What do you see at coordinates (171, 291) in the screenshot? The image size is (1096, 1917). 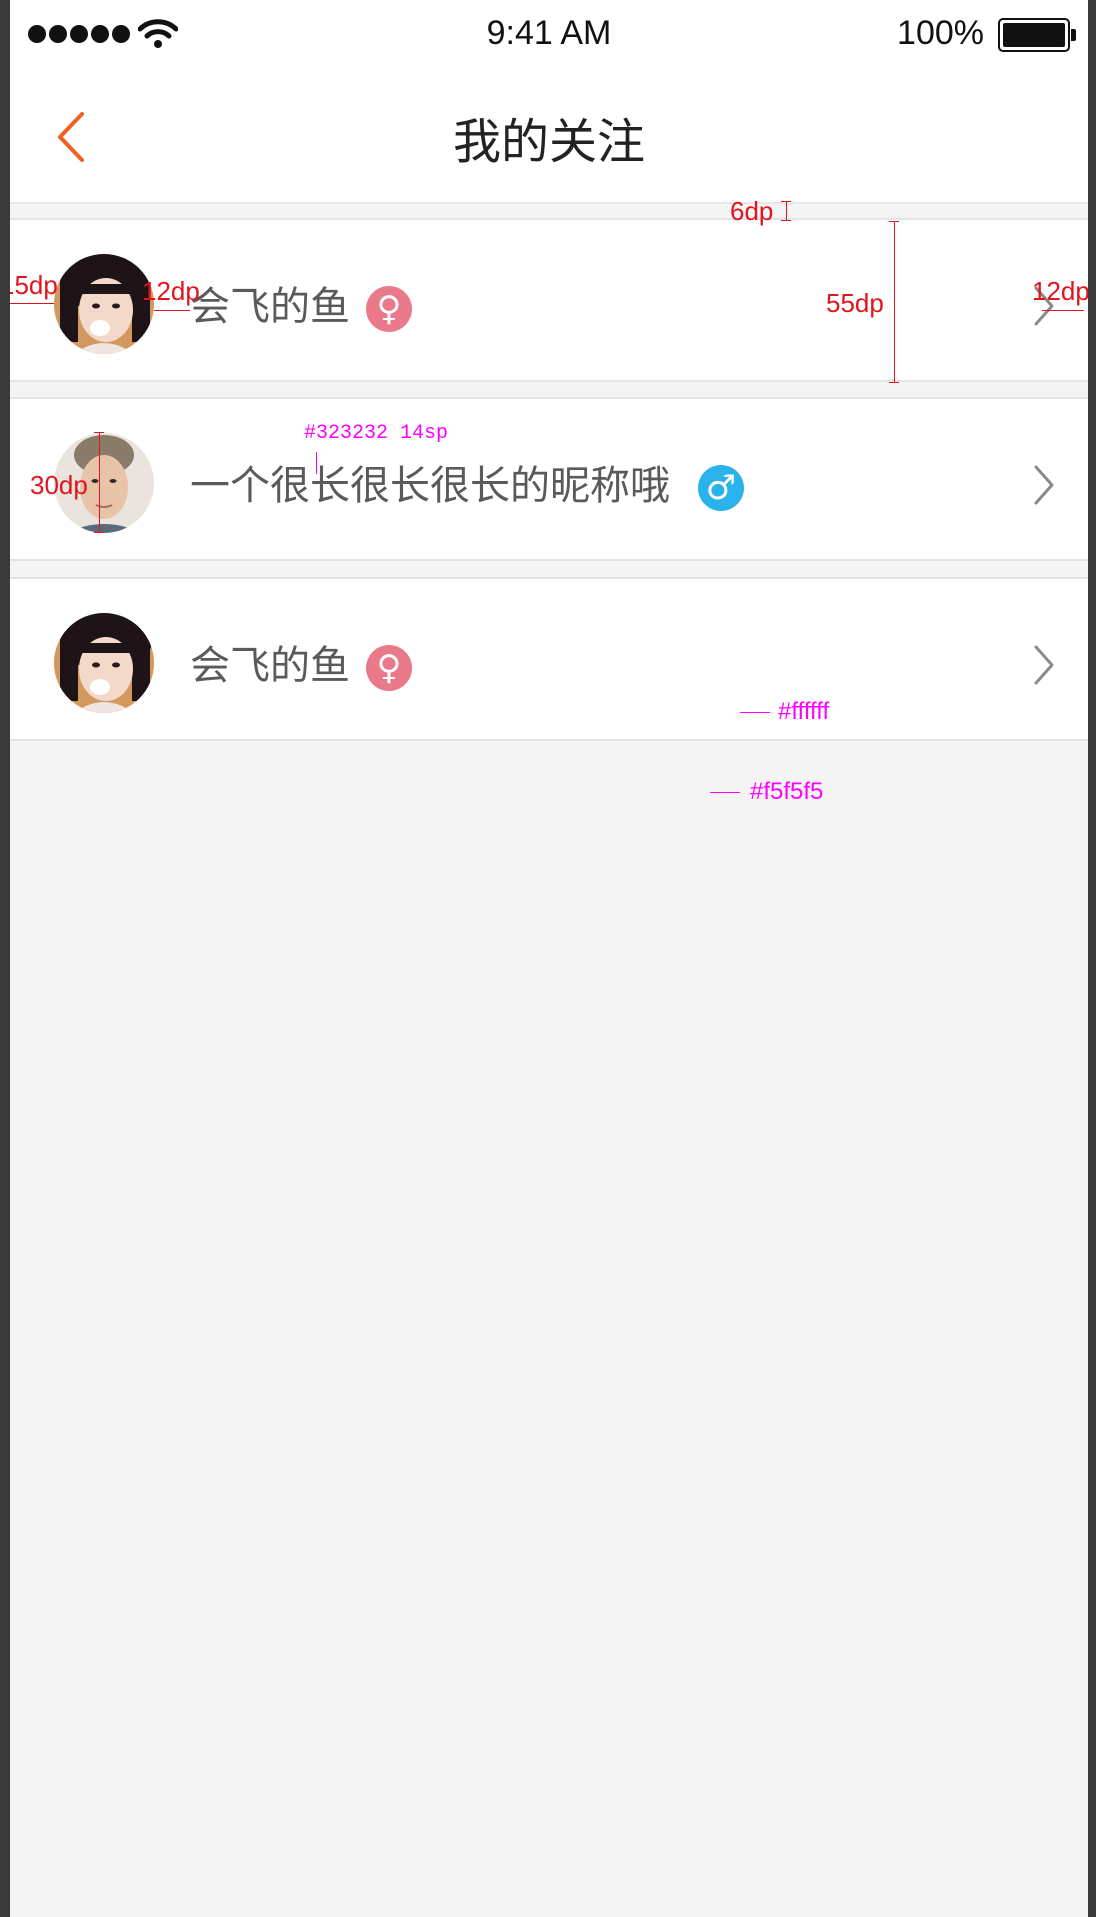 I see `annotation-avatar-gap: 12dp` at bounding box center [171, 291].